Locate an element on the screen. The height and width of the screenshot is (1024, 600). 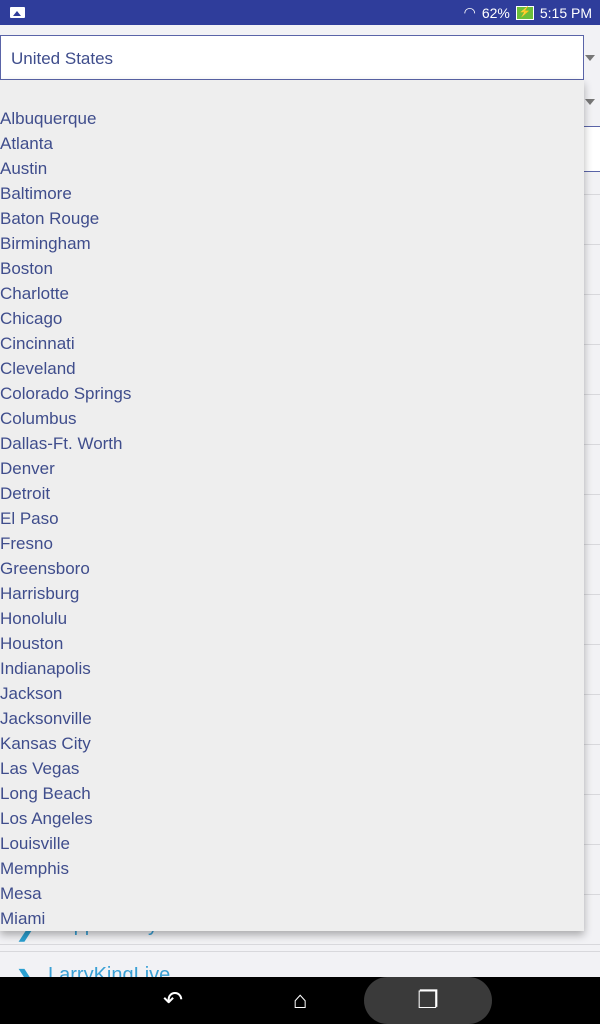
city-option: Detroit is located at coordinates (292, 493).